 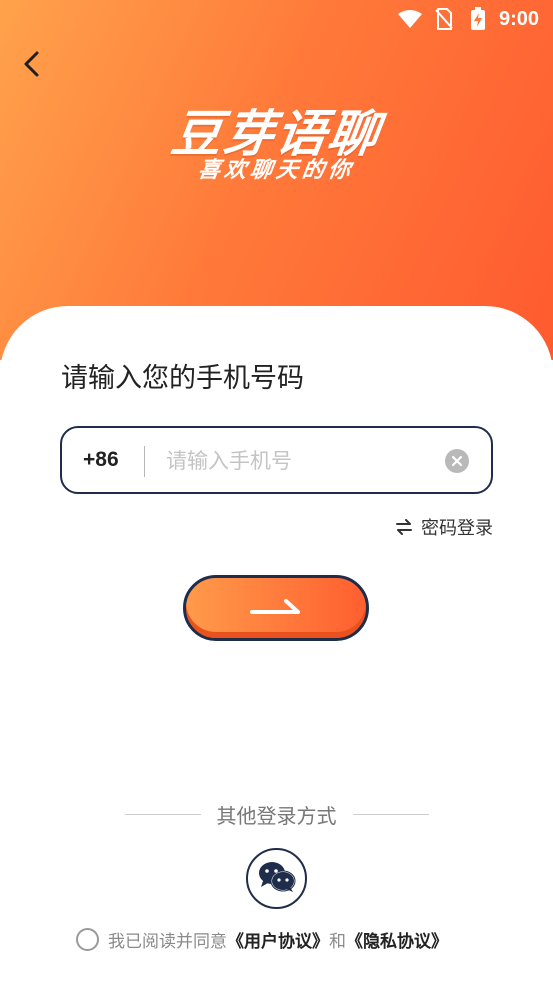 What do you see at coordinates (478, 18) in the screenshot?
I see `battery-charging-icon` at bounding box center [478, 18].